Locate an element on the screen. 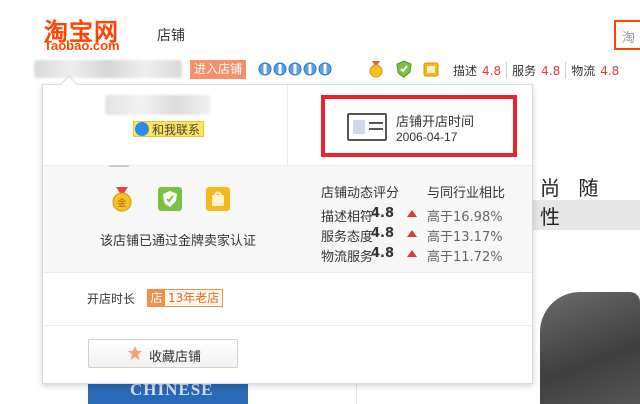  score-compare: 高于16.98% is located at coordinates (465, 217).